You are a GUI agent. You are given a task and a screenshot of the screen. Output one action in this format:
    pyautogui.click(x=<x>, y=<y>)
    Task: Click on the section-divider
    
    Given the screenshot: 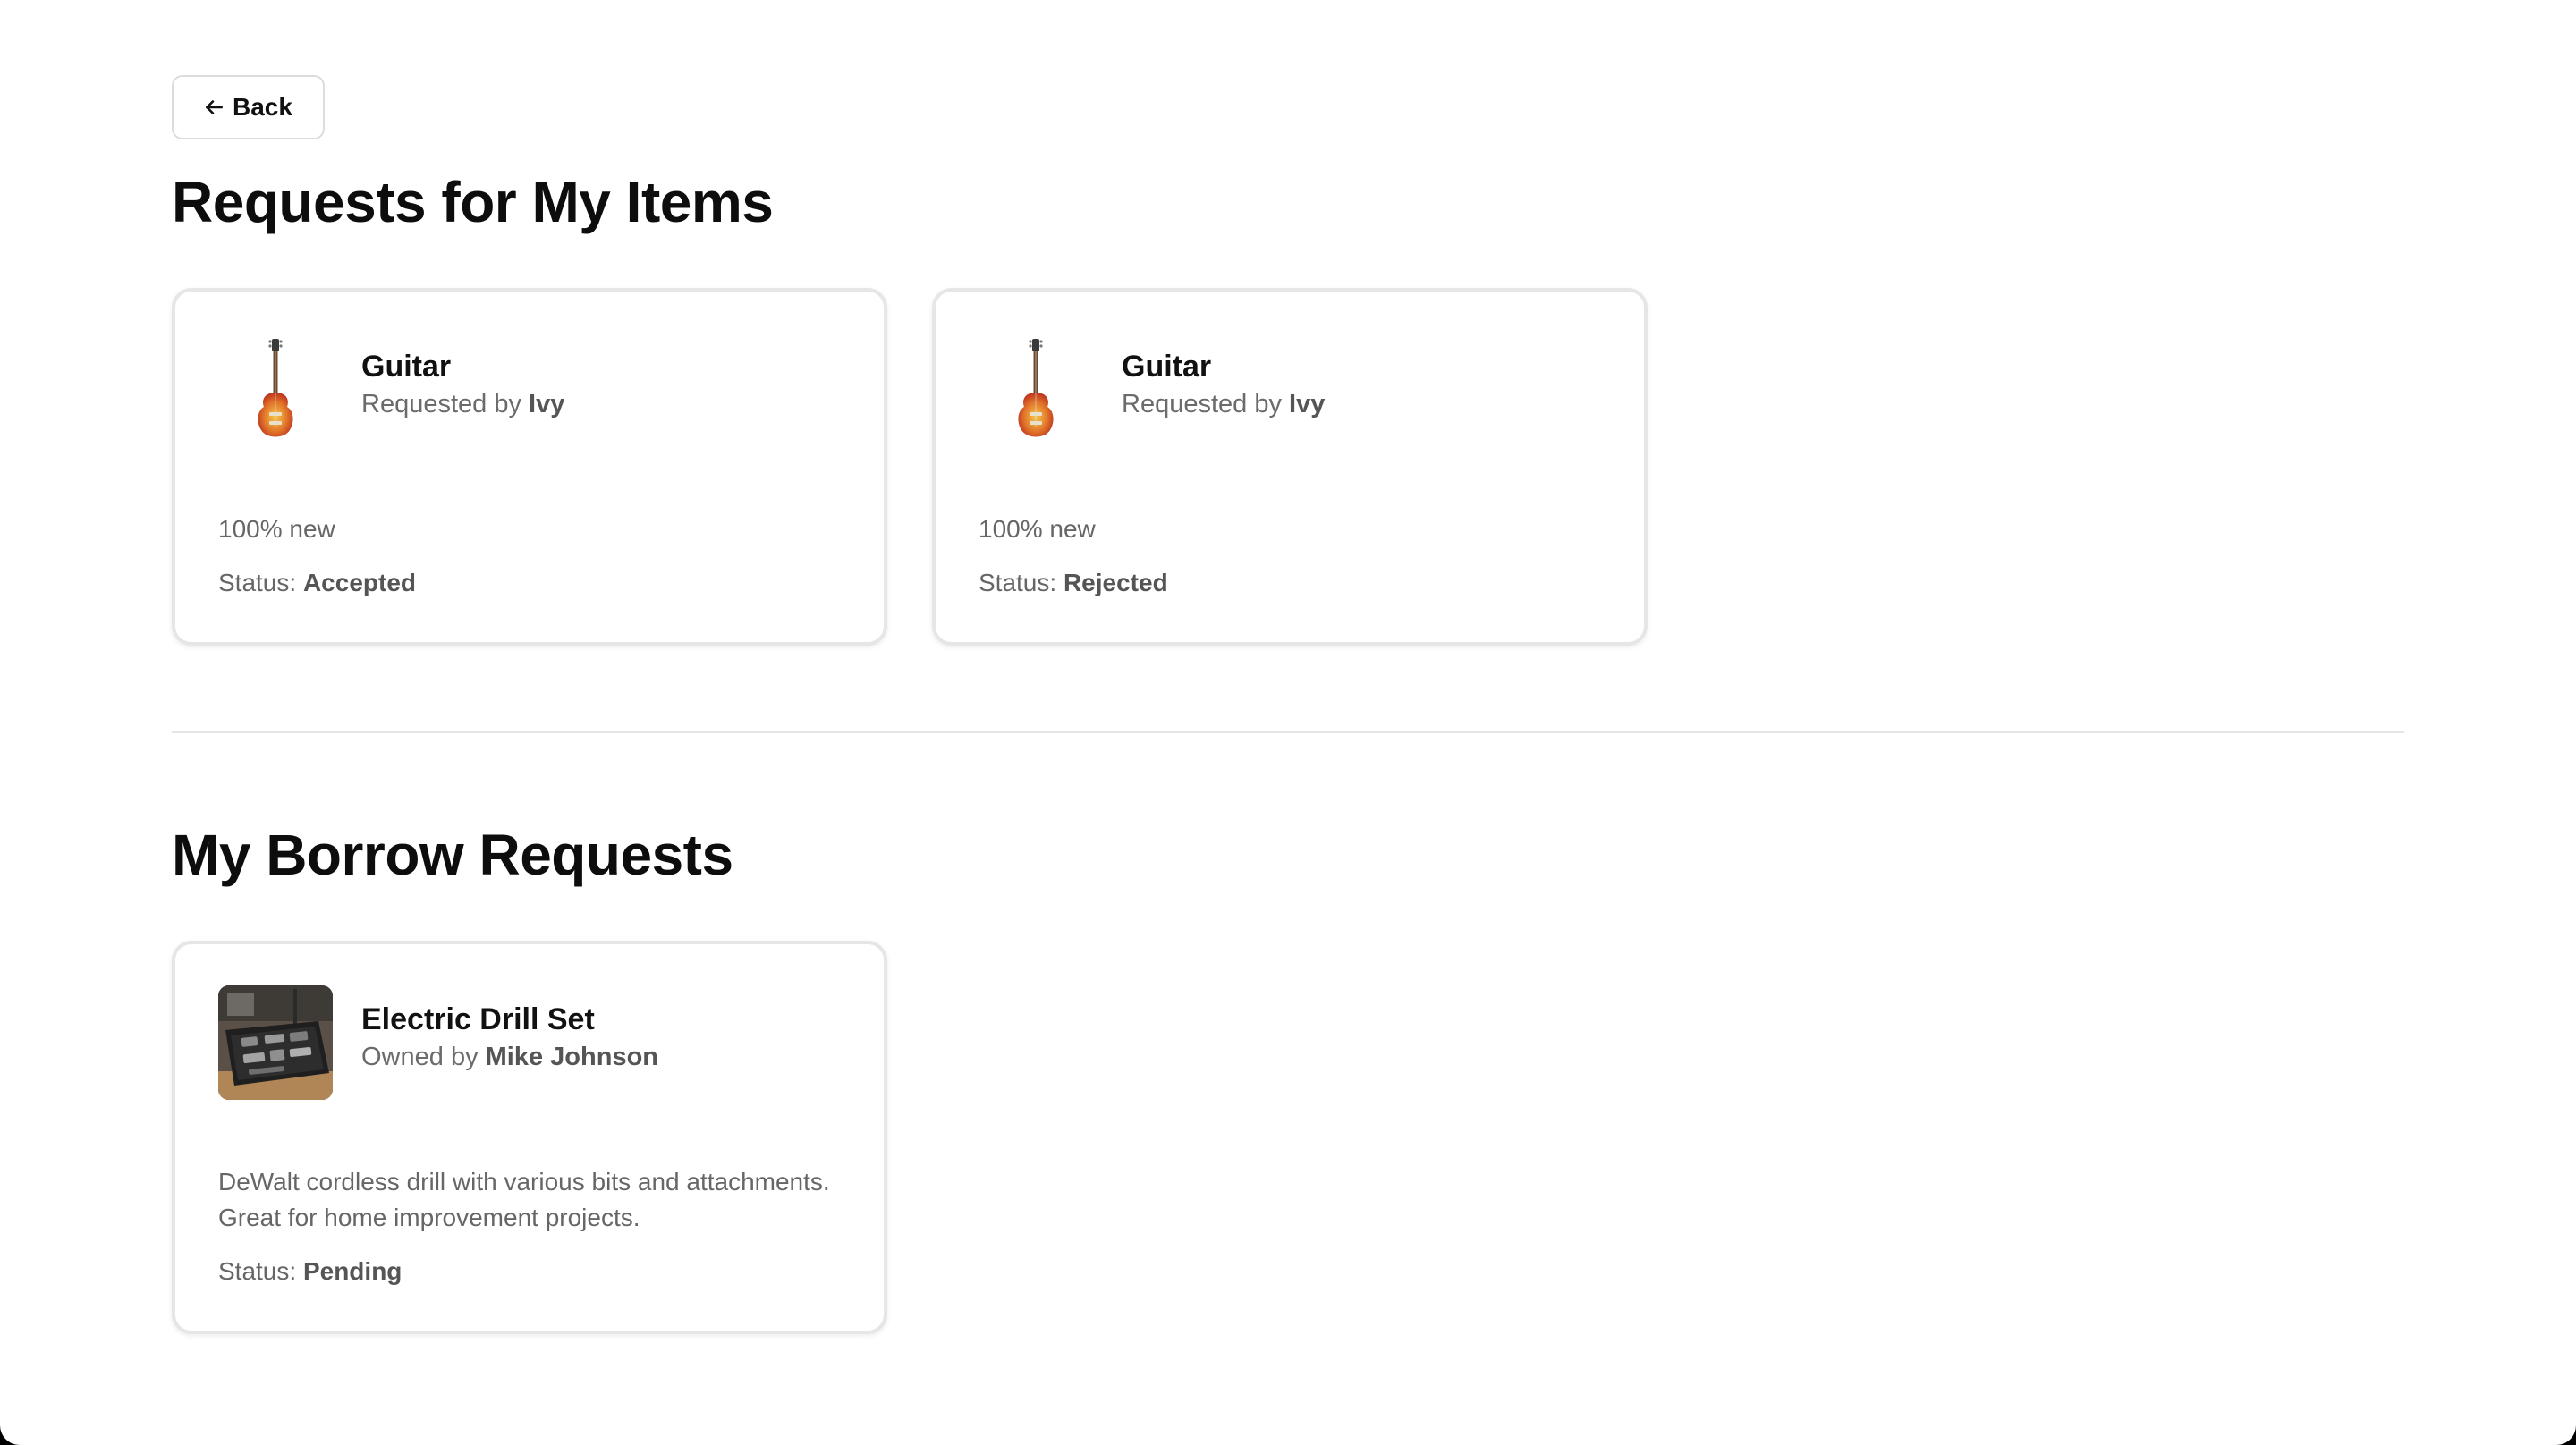 What is the action you would take?
    pyautogui.click(x=1288, y=732)
    